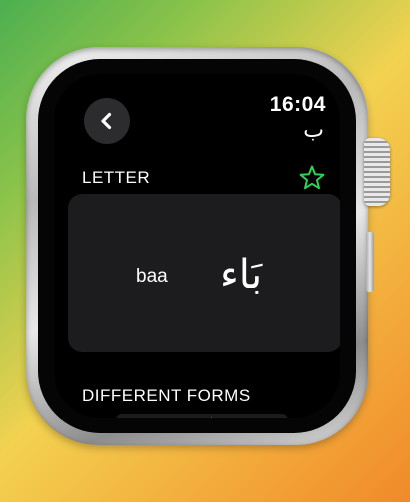  I want to click on side-button, so click(370, 262).